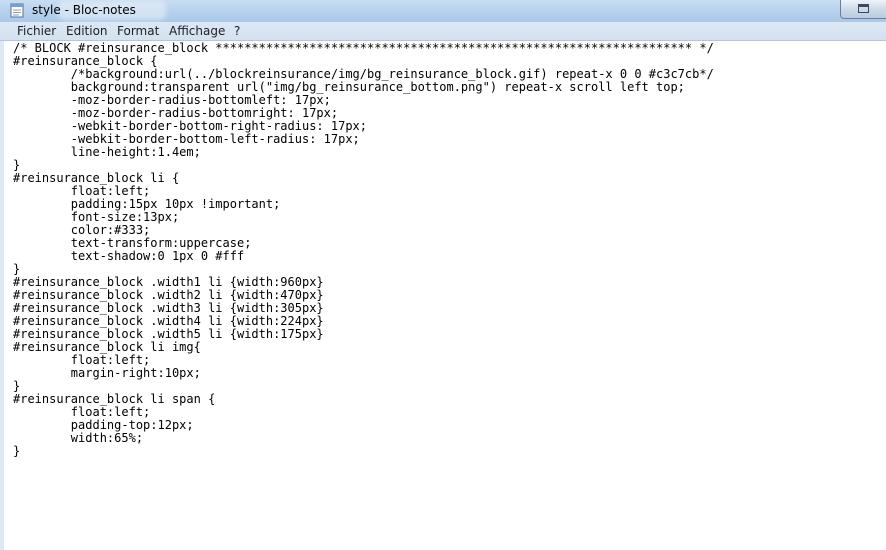 Image resolution: width=886 pixels, height=550 pixels. Describe the element at coordinates (17, 10) in the screenshot. I see `notepad-icon` at that location.